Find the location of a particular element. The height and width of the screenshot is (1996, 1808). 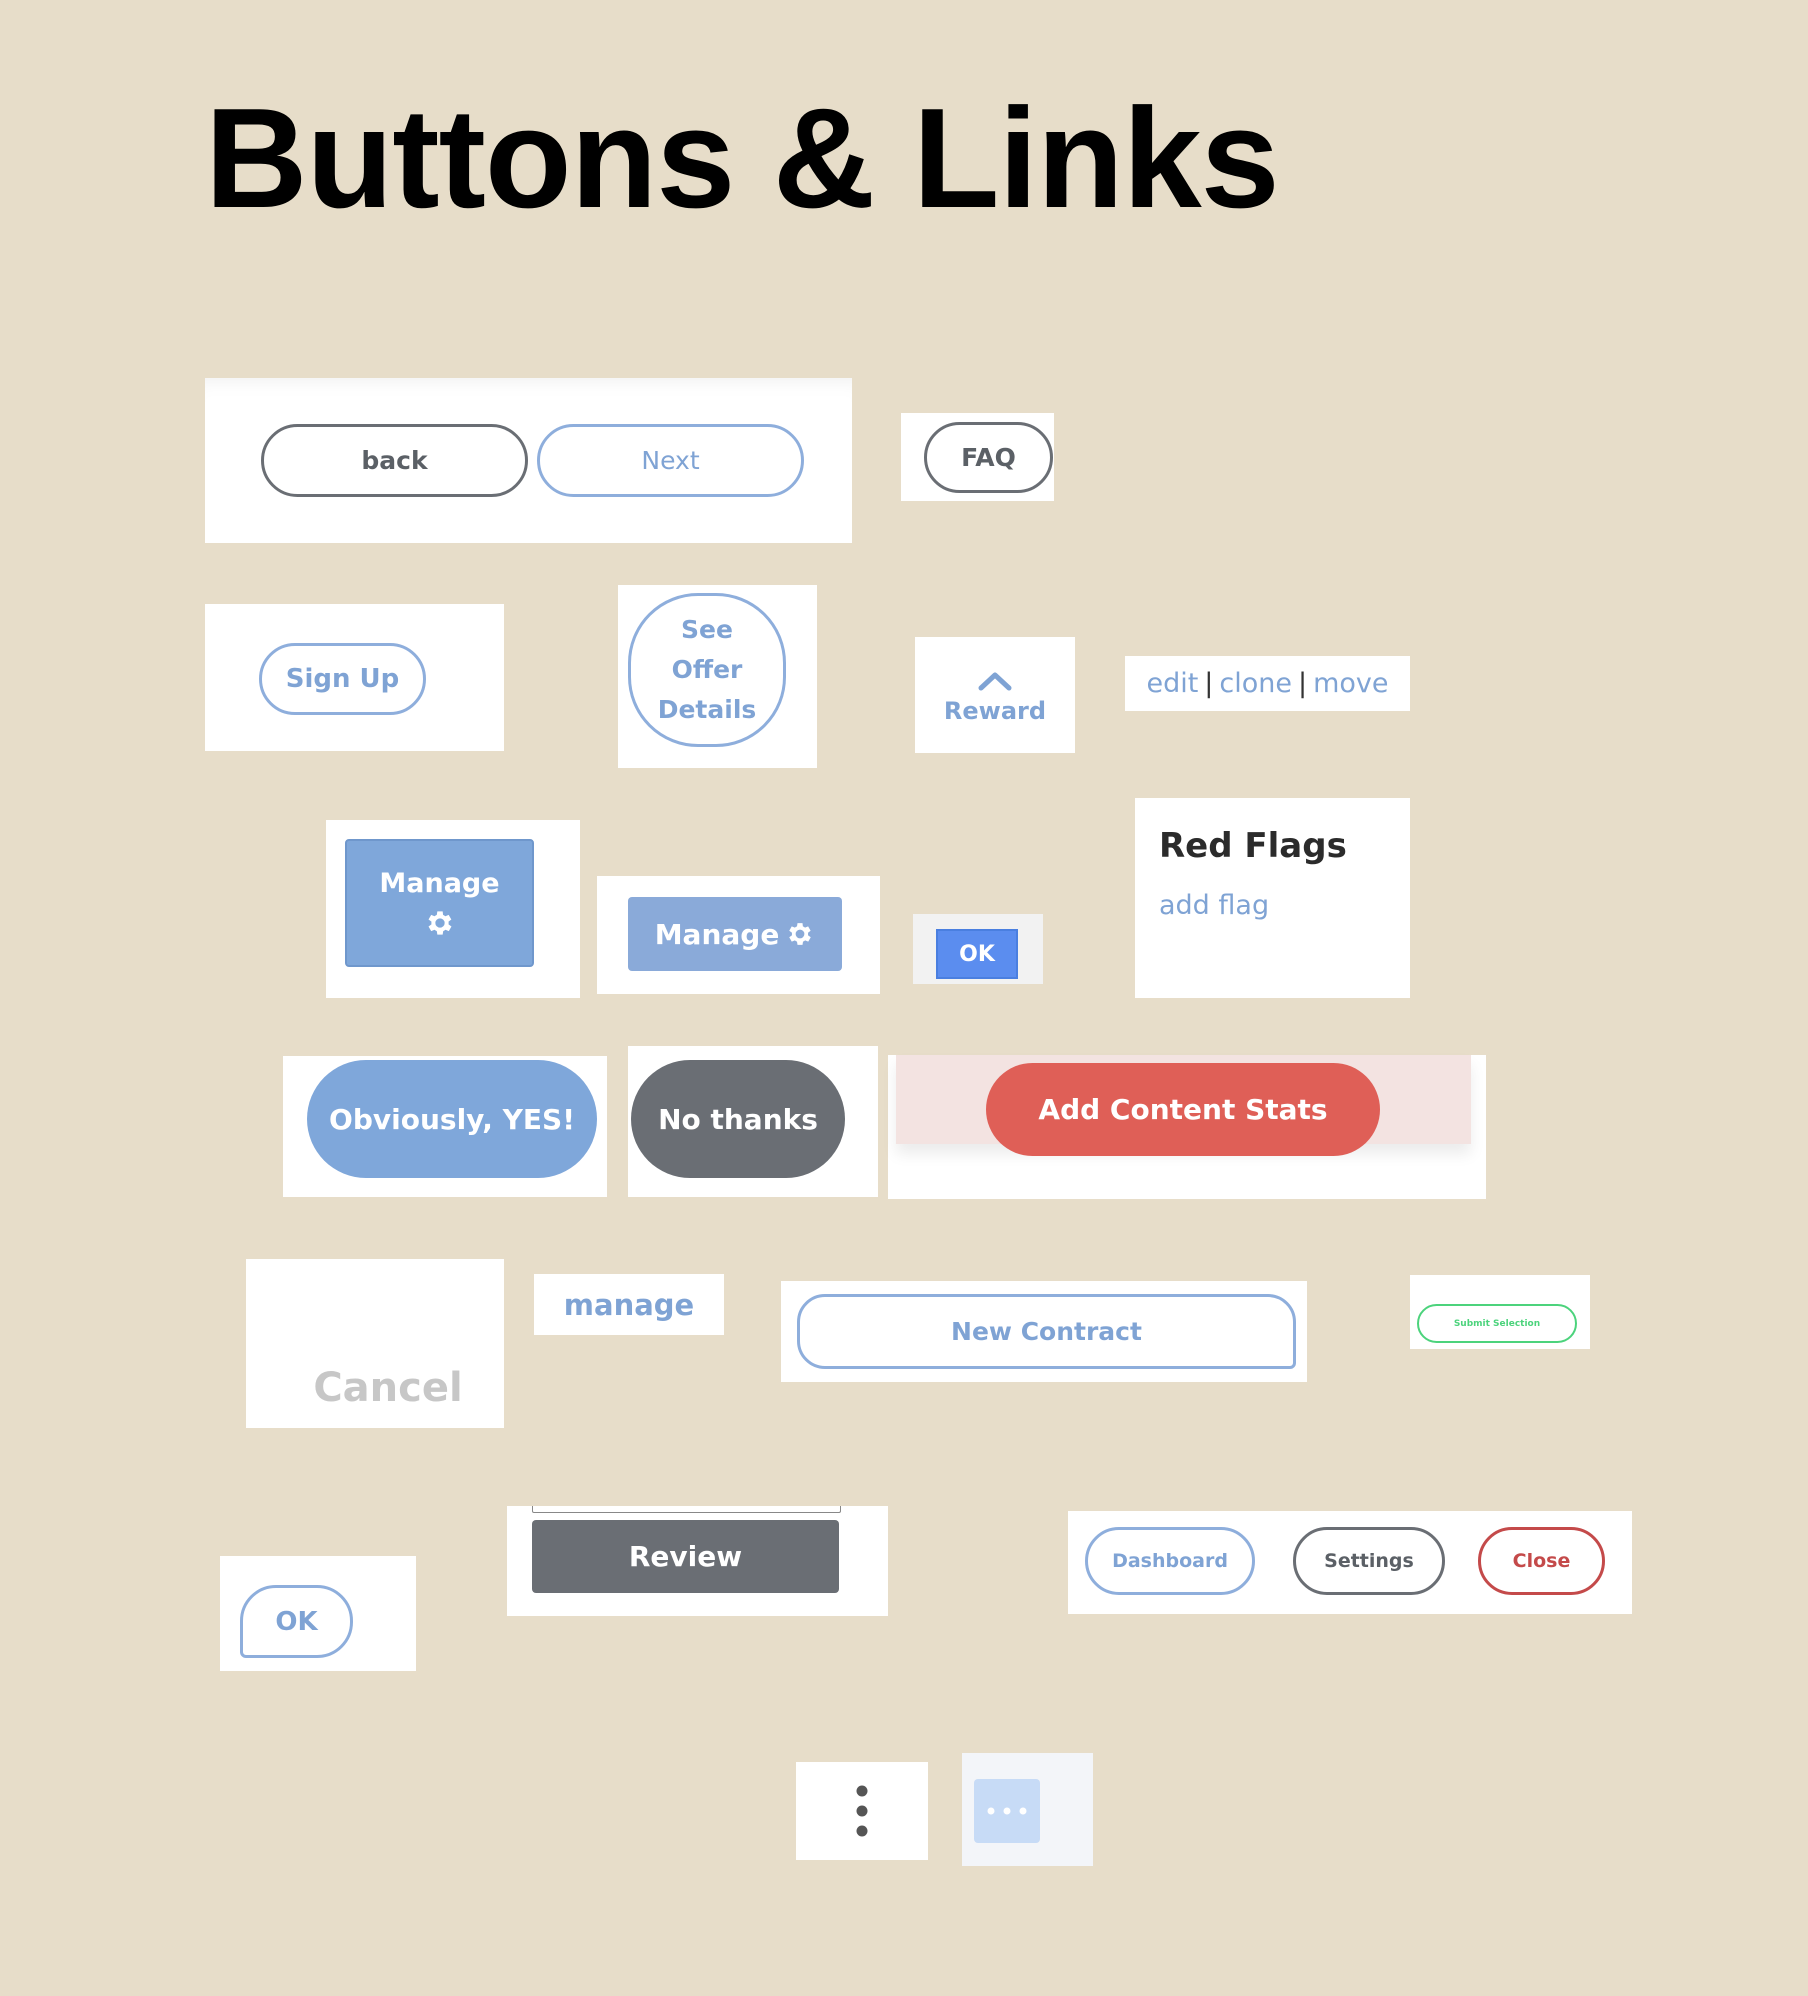

input-edge is located at coordinates (686, 1509).